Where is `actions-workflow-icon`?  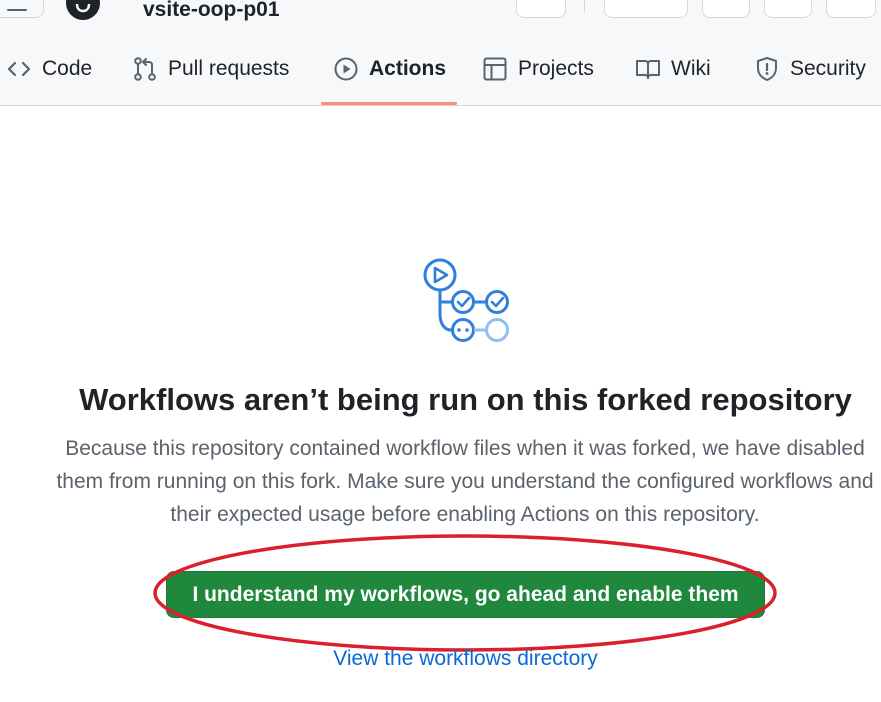 actions-workflow-icon is located at coordinates (466, 300).